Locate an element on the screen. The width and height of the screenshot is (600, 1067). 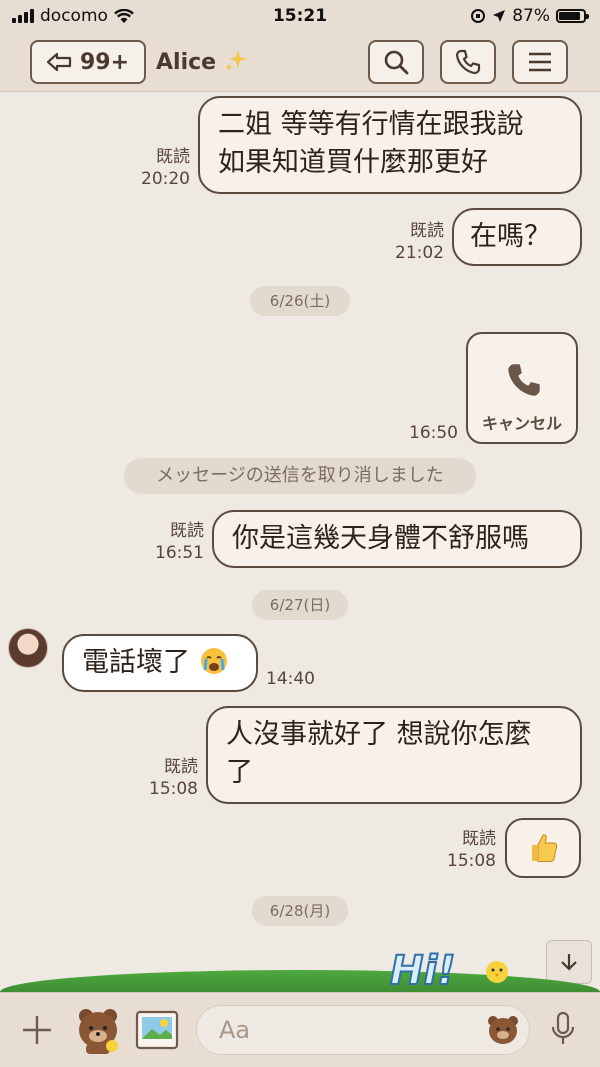
message-meta: 既読 16:51 is located at coordinates (172, 542).